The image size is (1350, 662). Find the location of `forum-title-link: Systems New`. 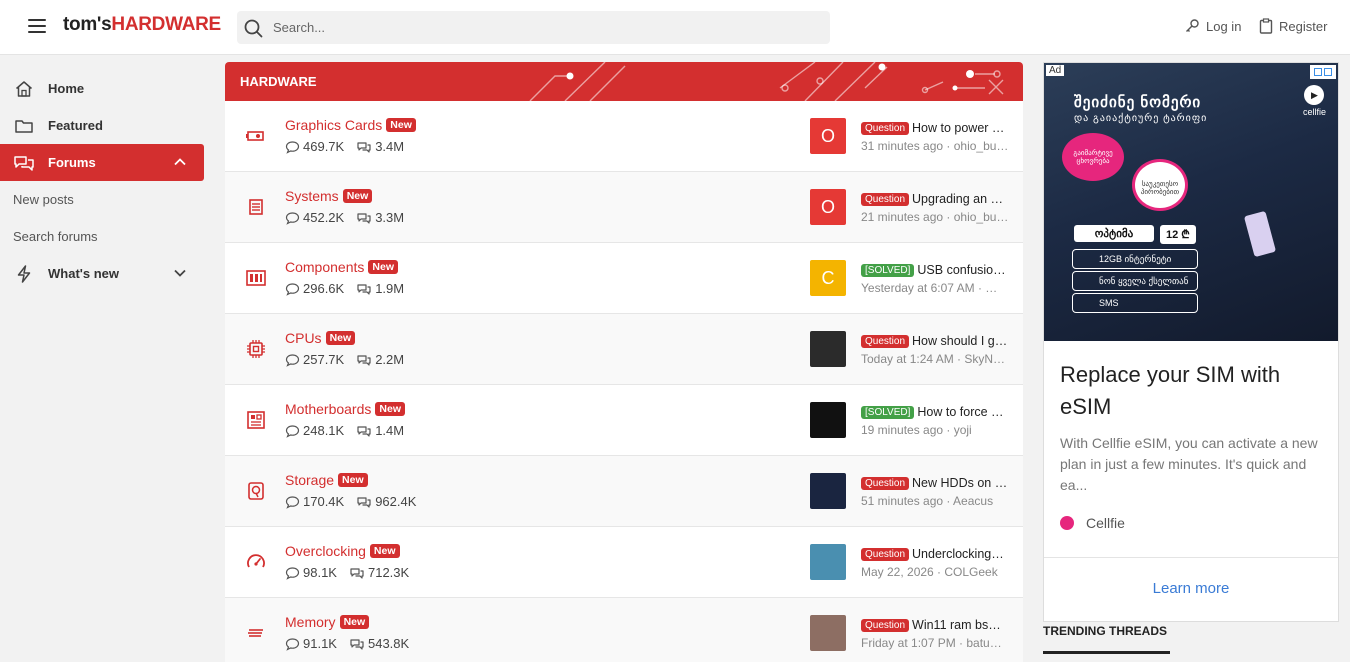

forum-title-link: Systems New is located at coordinates (329, 196).